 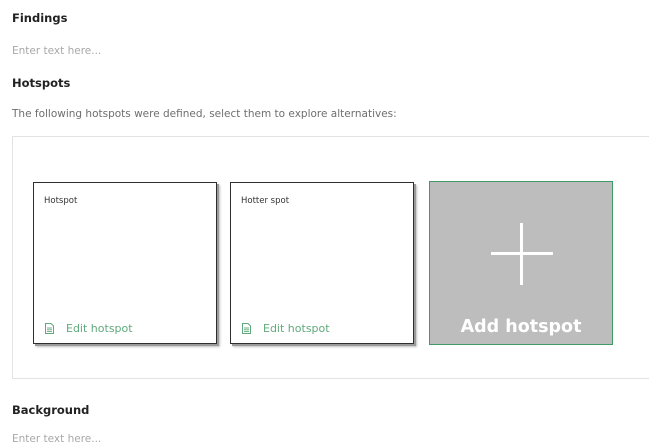 What do you see at coordinates (265, 201) in the screenshot?
I see `hotspot-card-name: Hotter spot` at bounding box center [265, 201].